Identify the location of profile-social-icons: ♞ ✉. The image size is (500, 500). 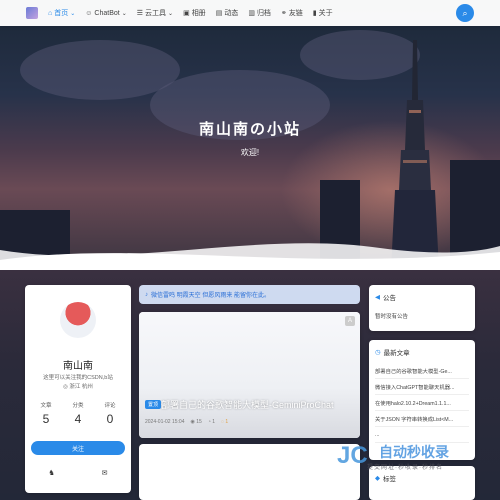
(78, 473).